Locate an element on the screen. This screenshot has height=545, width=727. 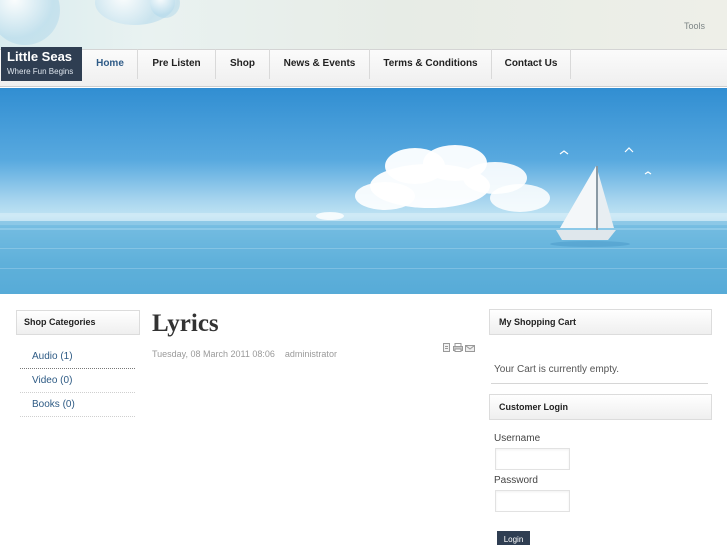
tools-link: Tools is located at coordinates (694, 26).